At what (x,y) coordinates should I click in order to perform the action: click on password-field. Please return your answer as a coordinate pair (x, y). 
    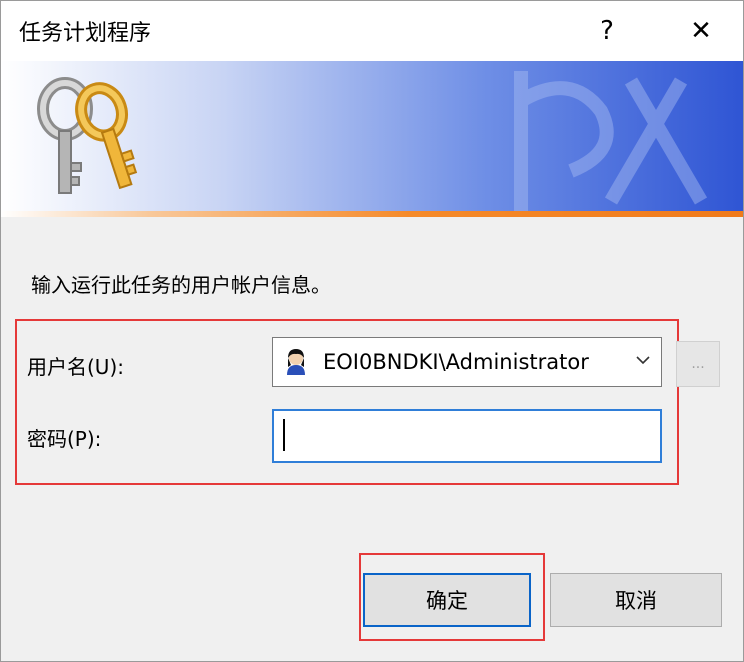
    Looking at the image, I should click on (467, 436).